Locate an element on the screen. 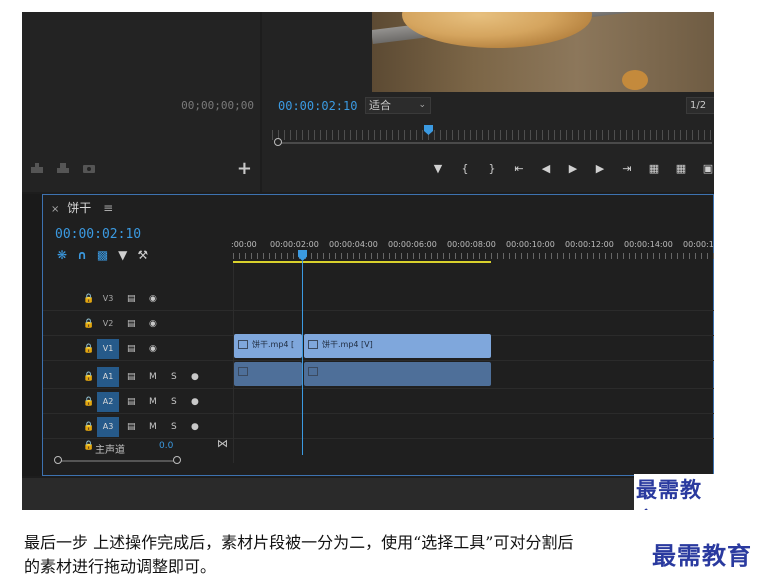  wrench-icon: ⚒ is located at coordinates (142, 255).